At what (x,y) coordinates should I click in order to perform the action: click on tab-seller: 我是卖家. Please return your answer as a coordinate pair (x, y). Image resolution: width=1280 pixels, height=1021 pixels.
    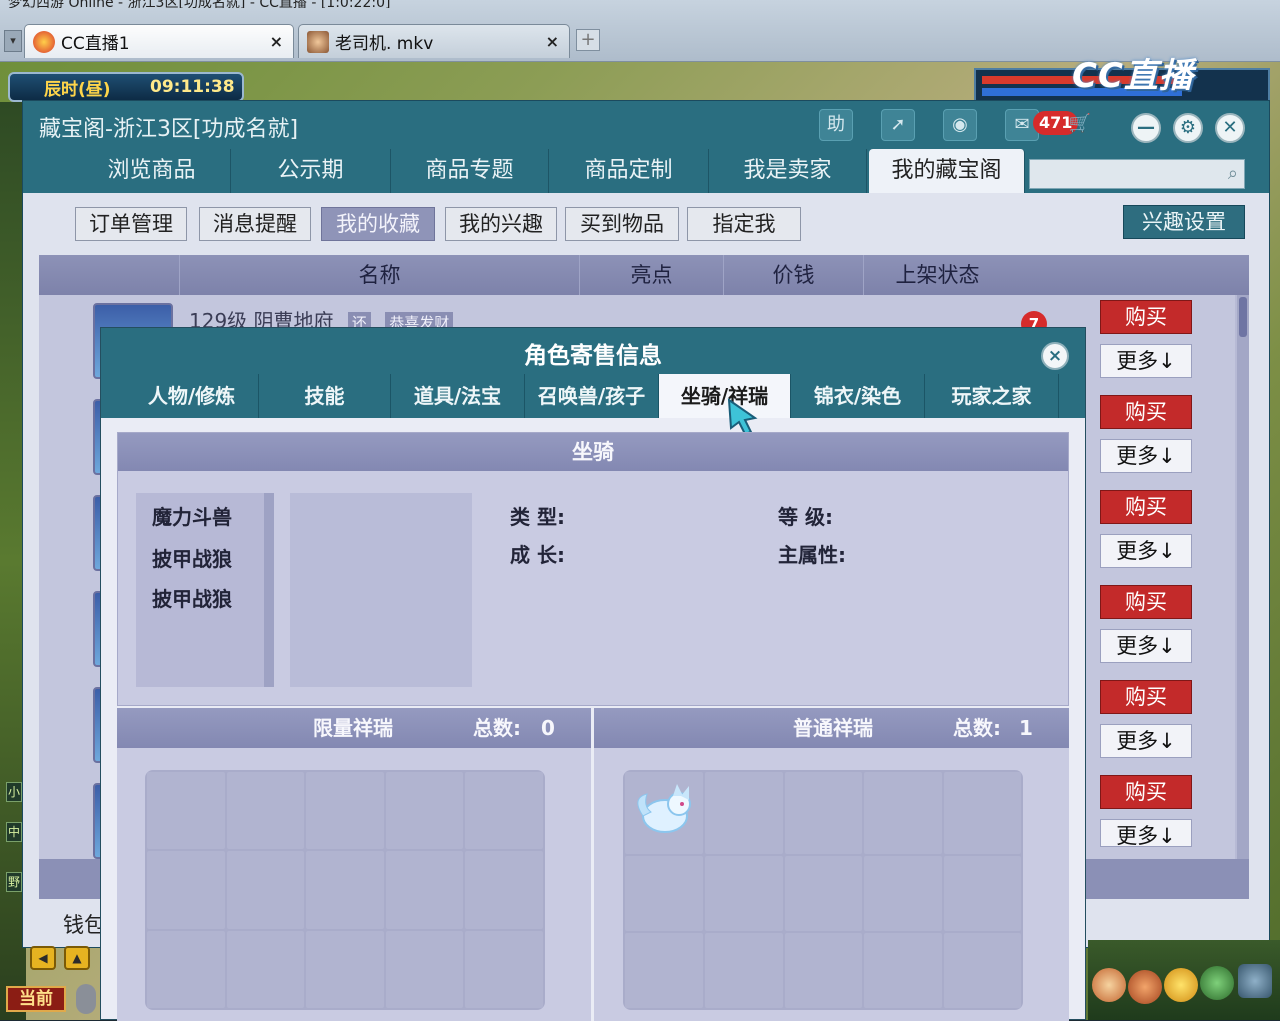
    Looking at the image, I should click on (788, 171).